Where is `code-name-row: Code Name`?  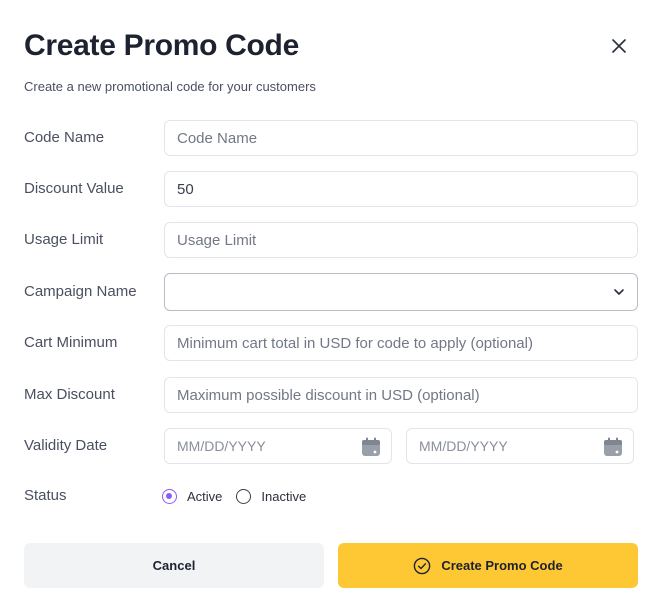 code-name-row: Code Name is located at coordinates (331, 138).